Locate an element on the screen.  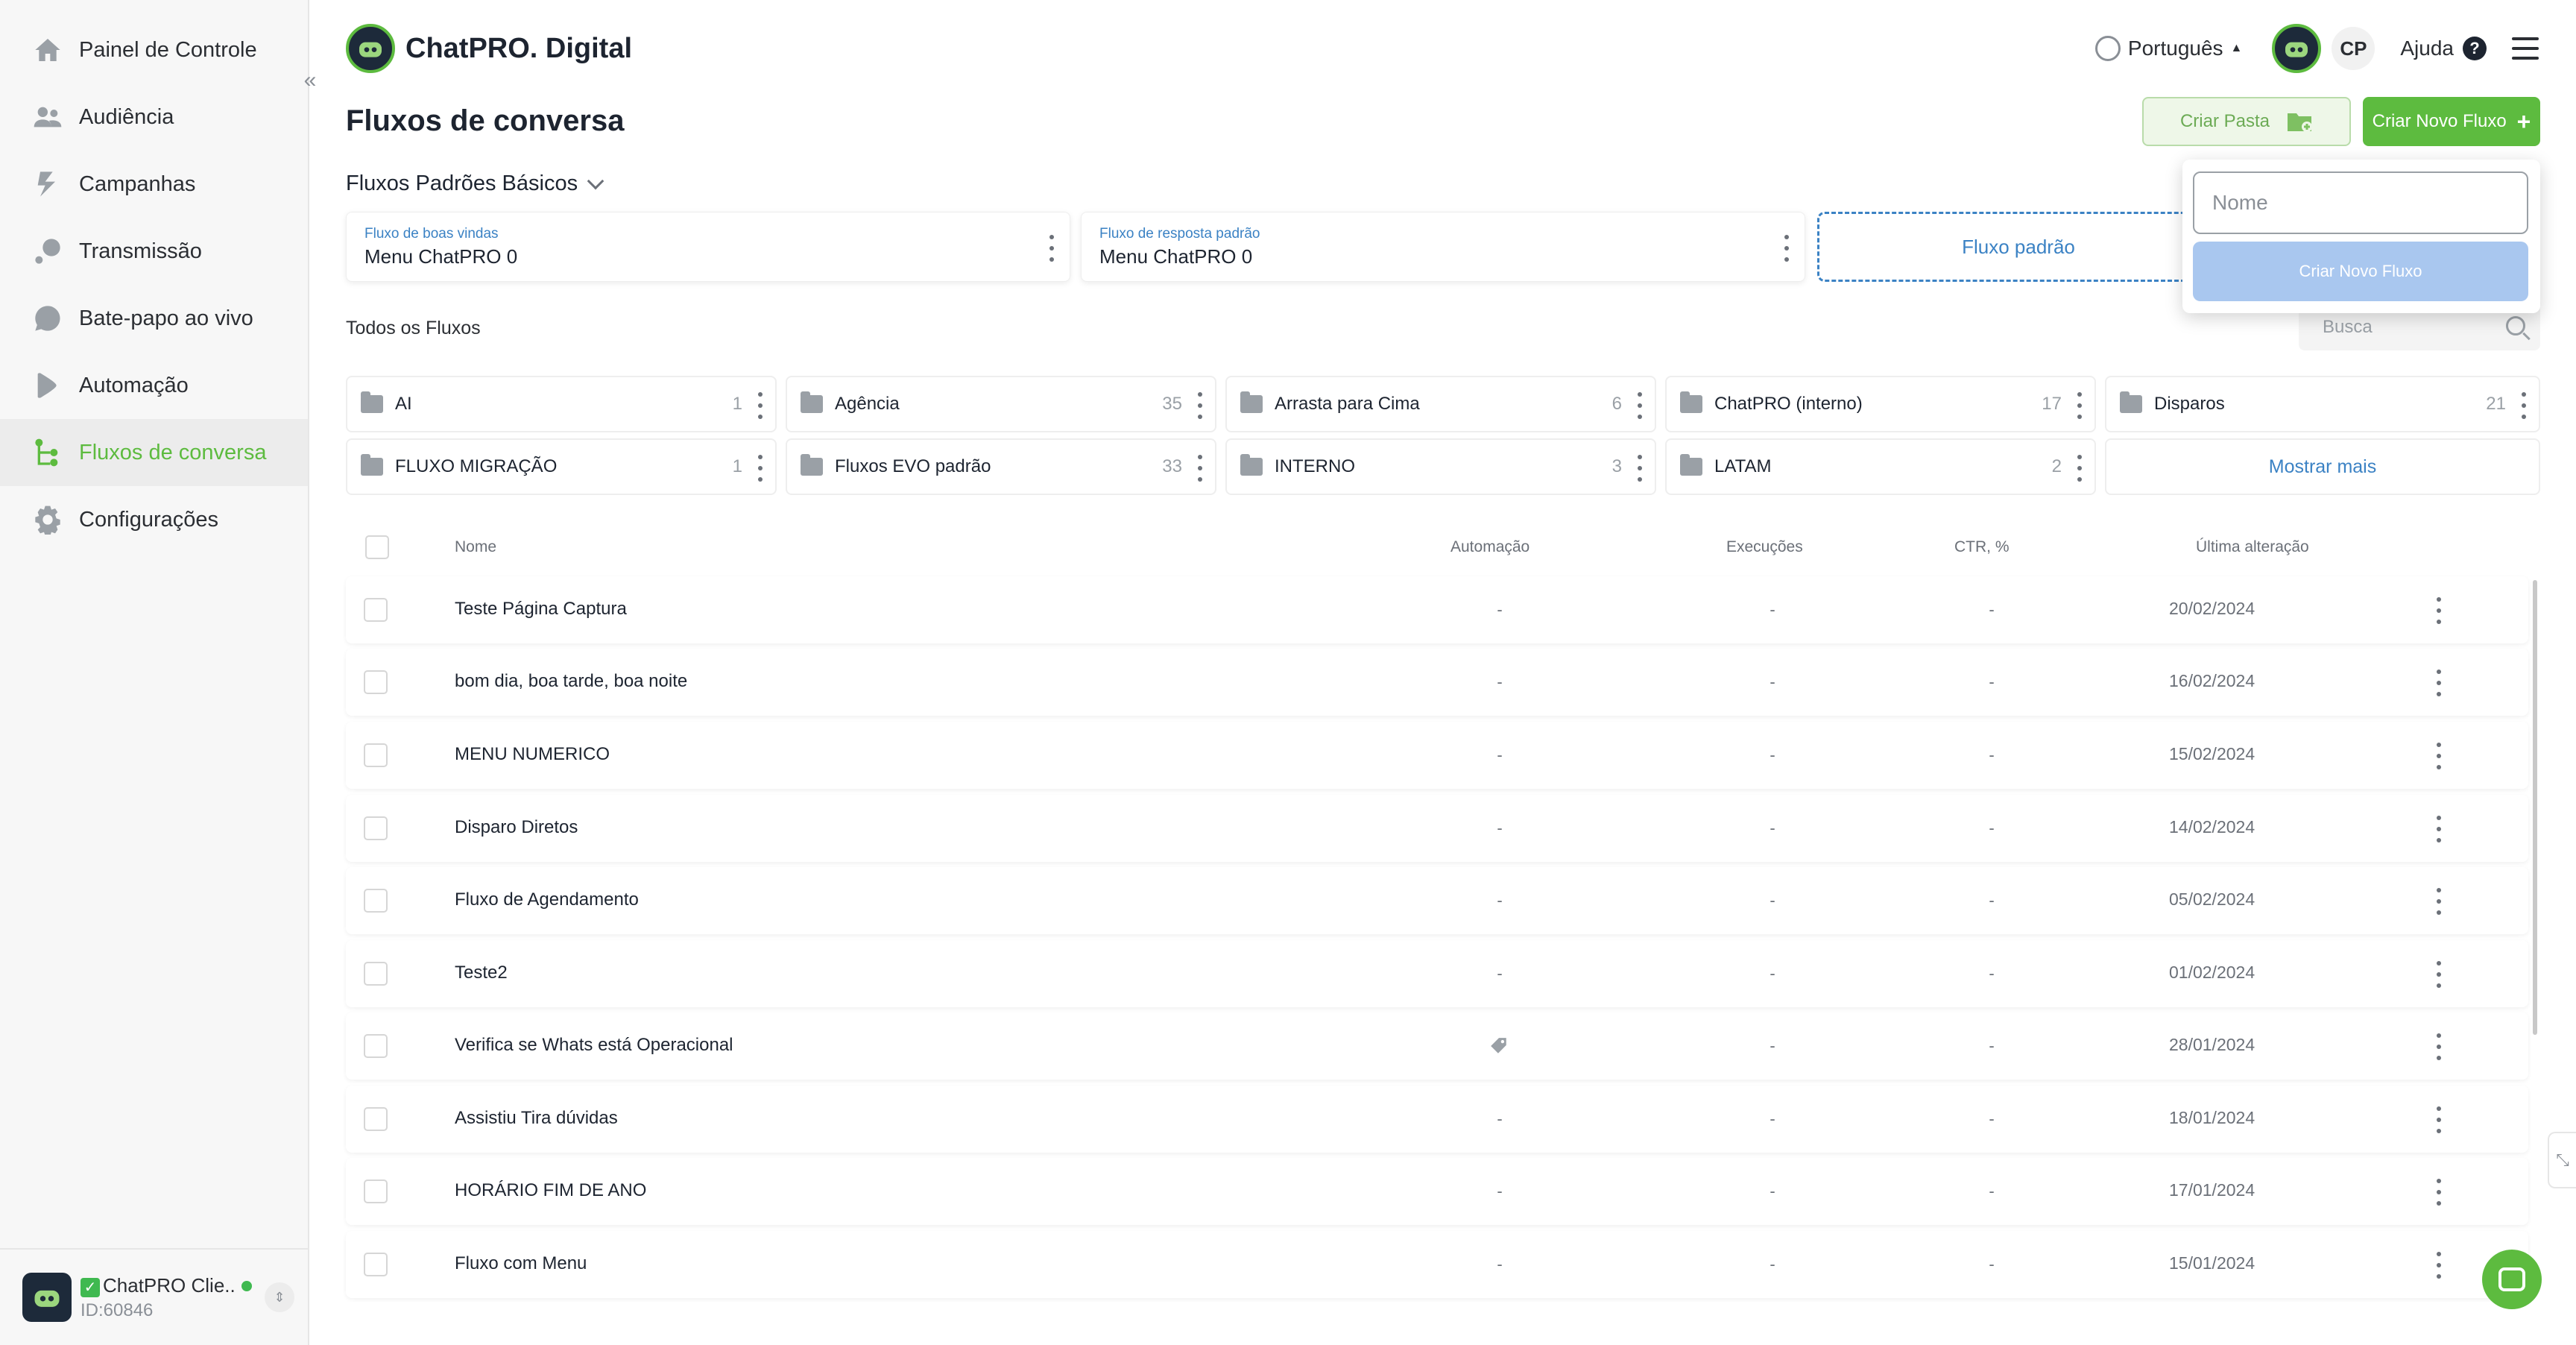
column-header-name: Nome is located at coordinates (476, 547).